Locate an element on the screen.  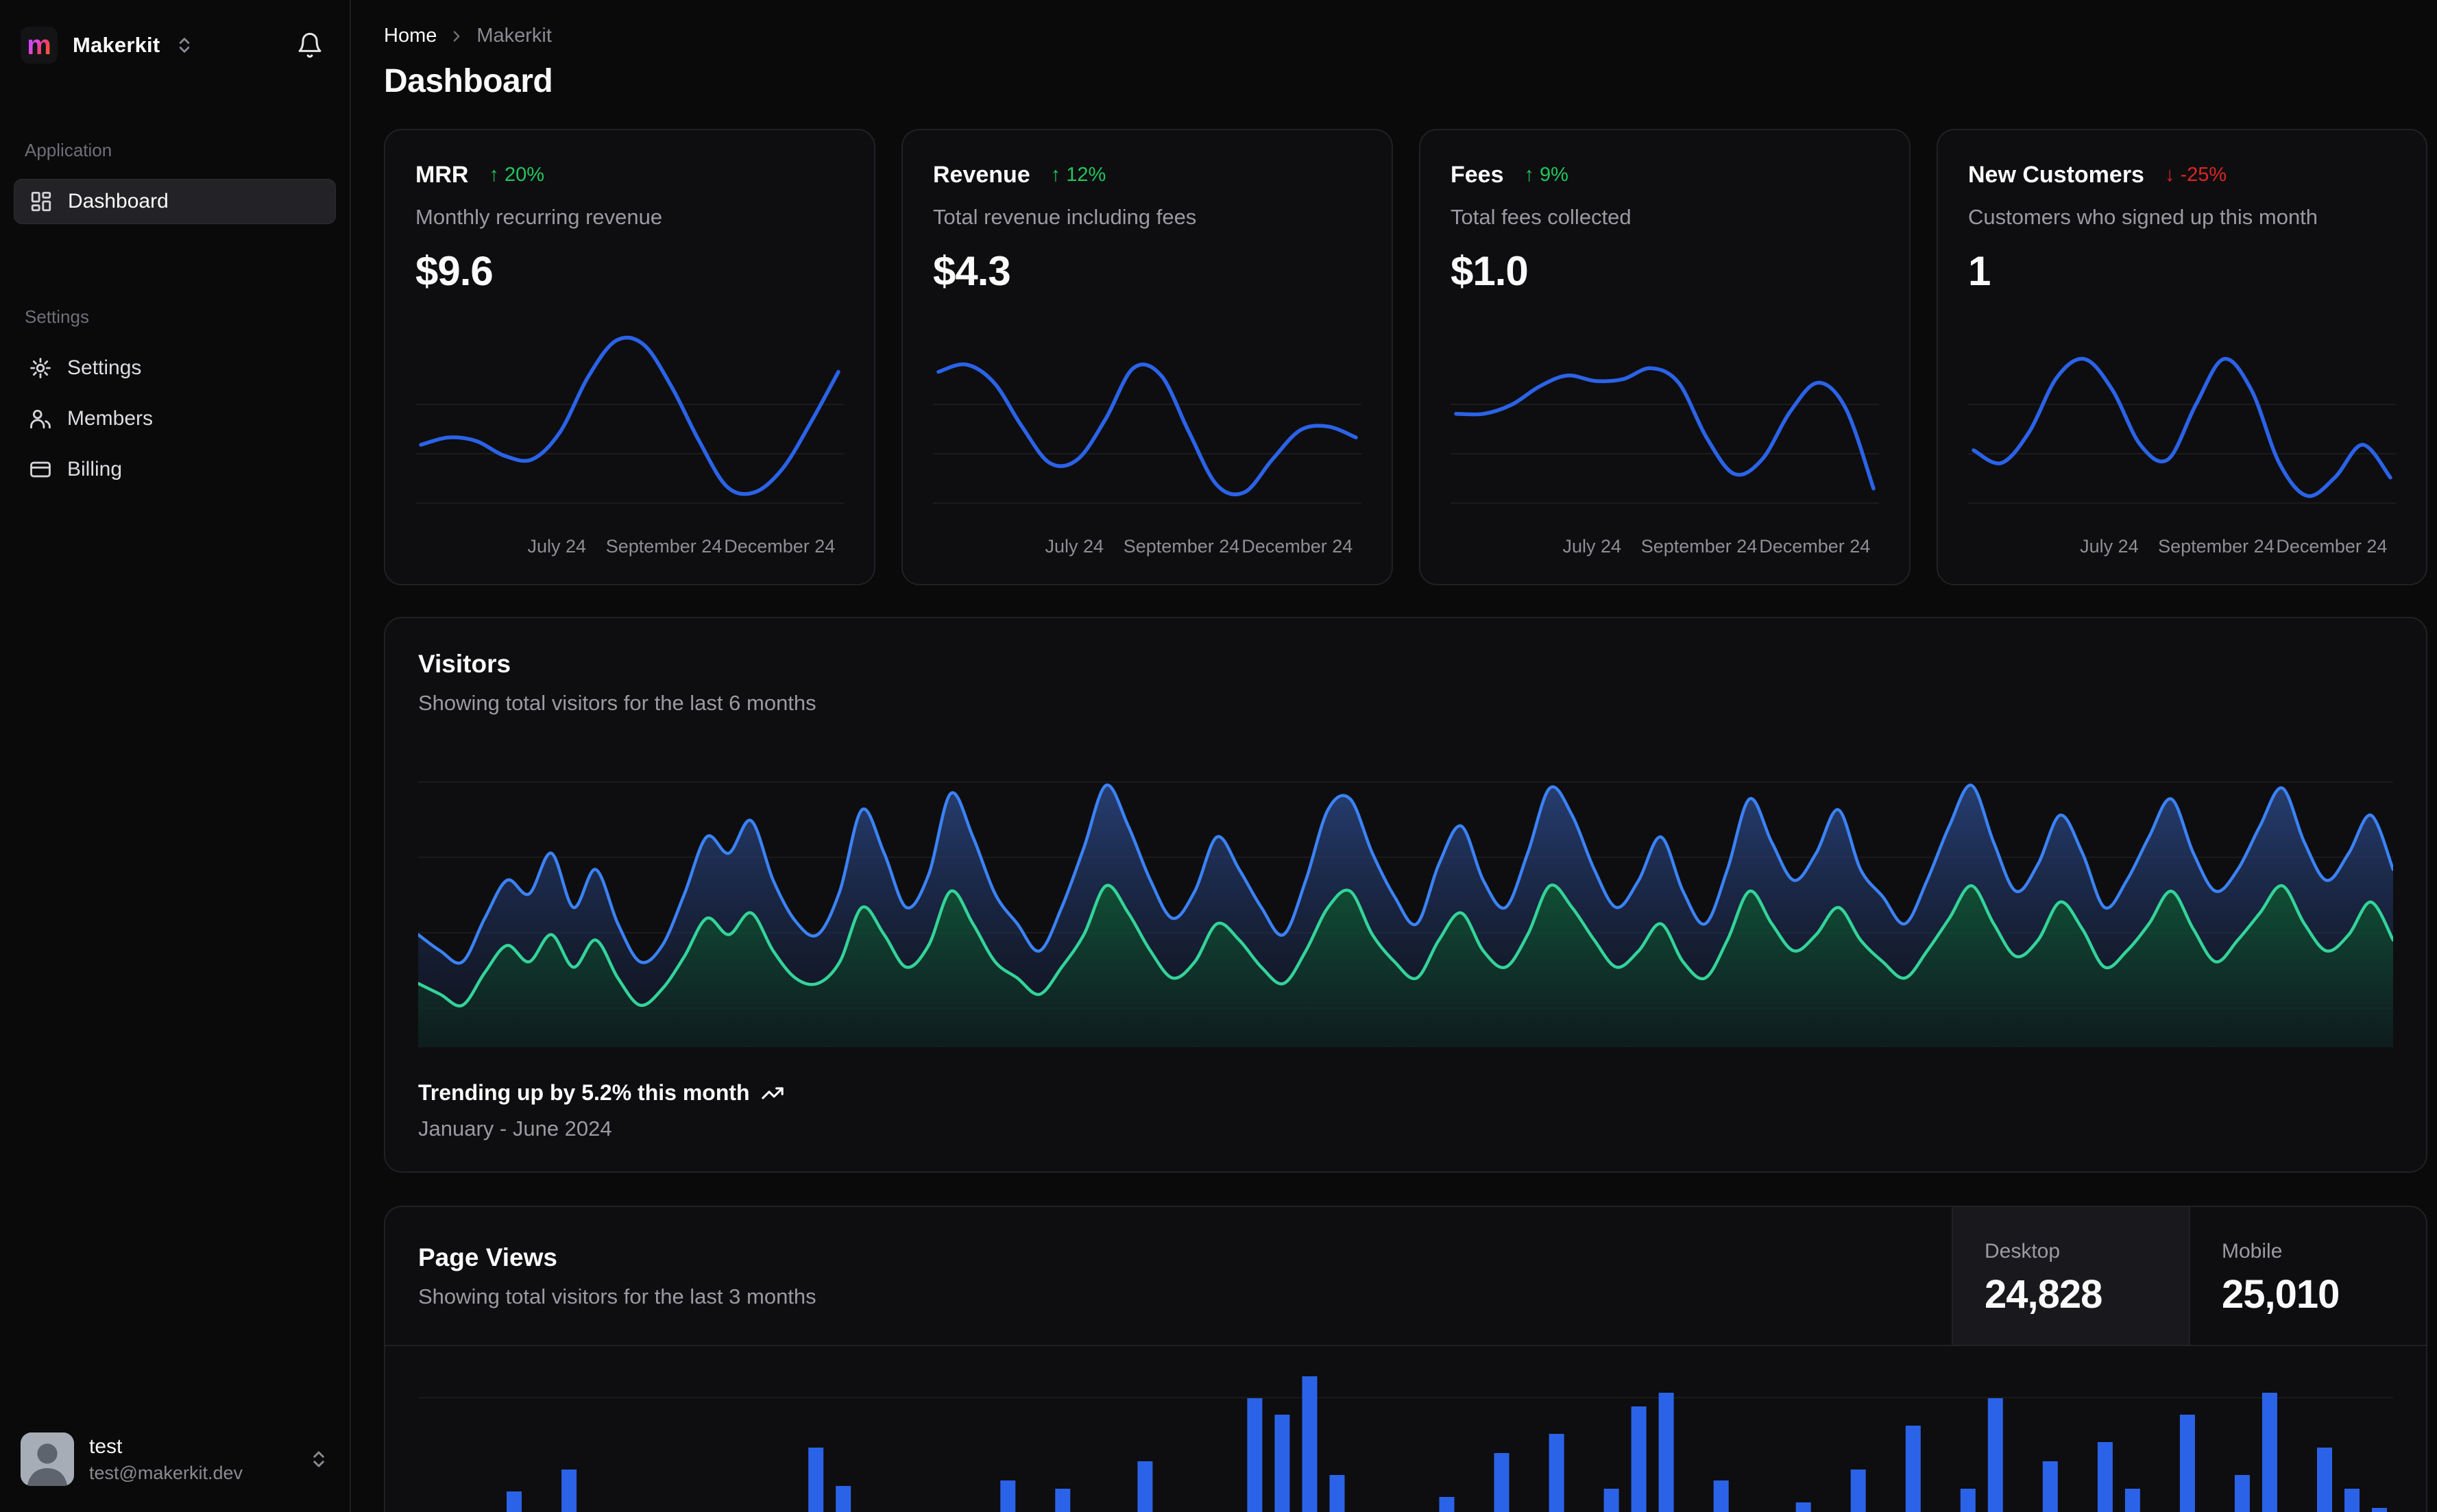
page-views-tabs: Desktop 24,828 Mobile 25,010 is located at coordinates (2189, 1276).